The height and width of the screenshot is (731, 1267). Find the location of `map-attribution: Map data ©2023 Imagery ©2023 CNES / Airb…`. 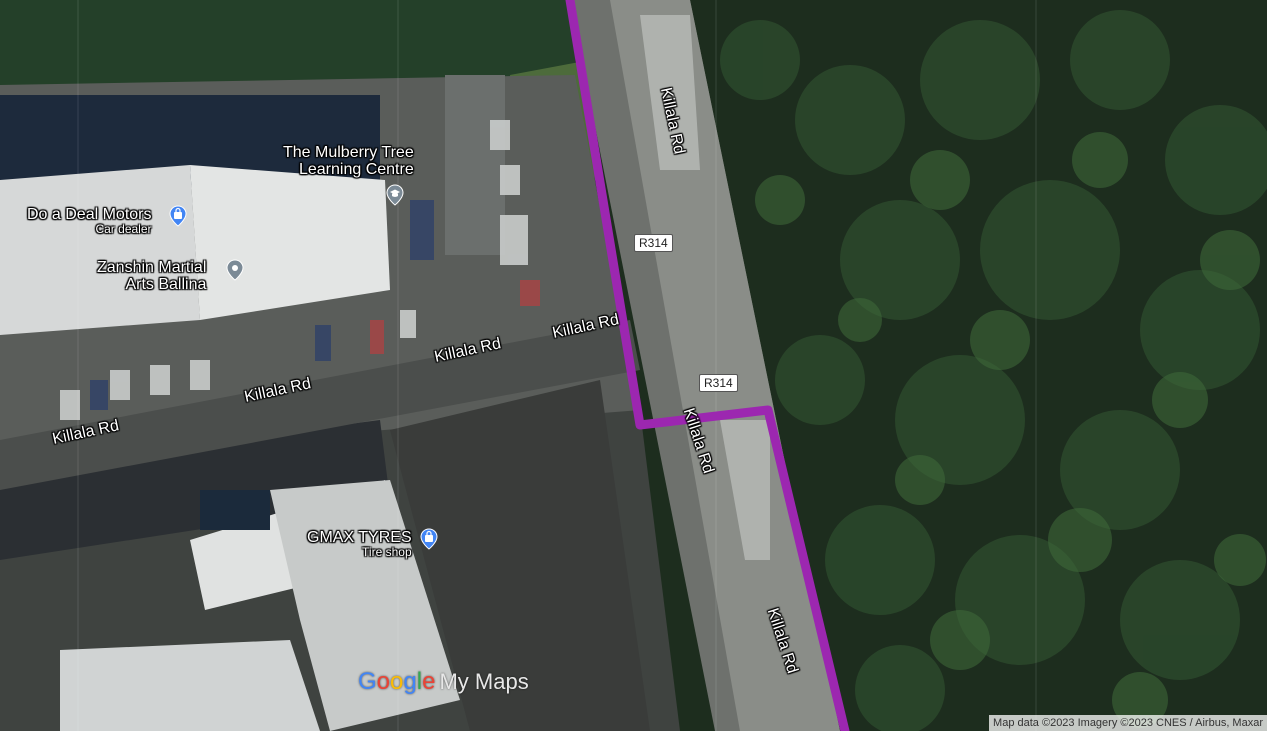

map-attribution: Map data ©2023 Imagery ©2023 CNES / Airb… is located at coordinates (1128, 723).